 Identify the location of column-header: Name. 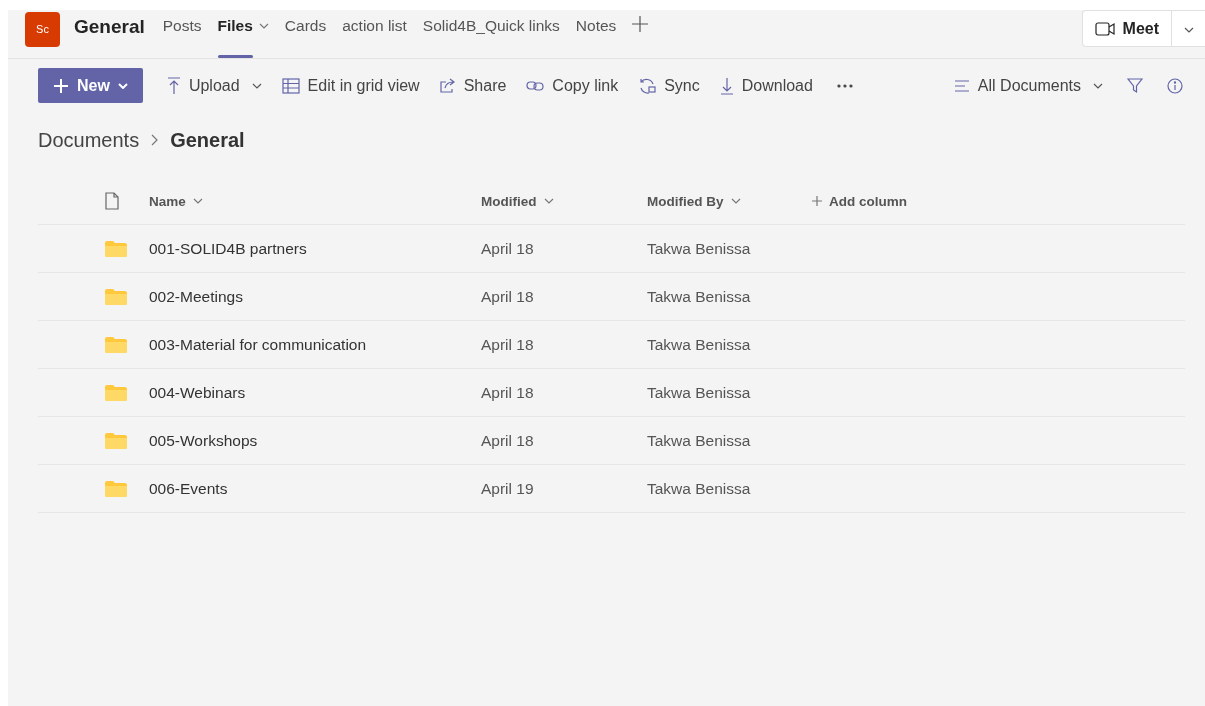
(176, 201).